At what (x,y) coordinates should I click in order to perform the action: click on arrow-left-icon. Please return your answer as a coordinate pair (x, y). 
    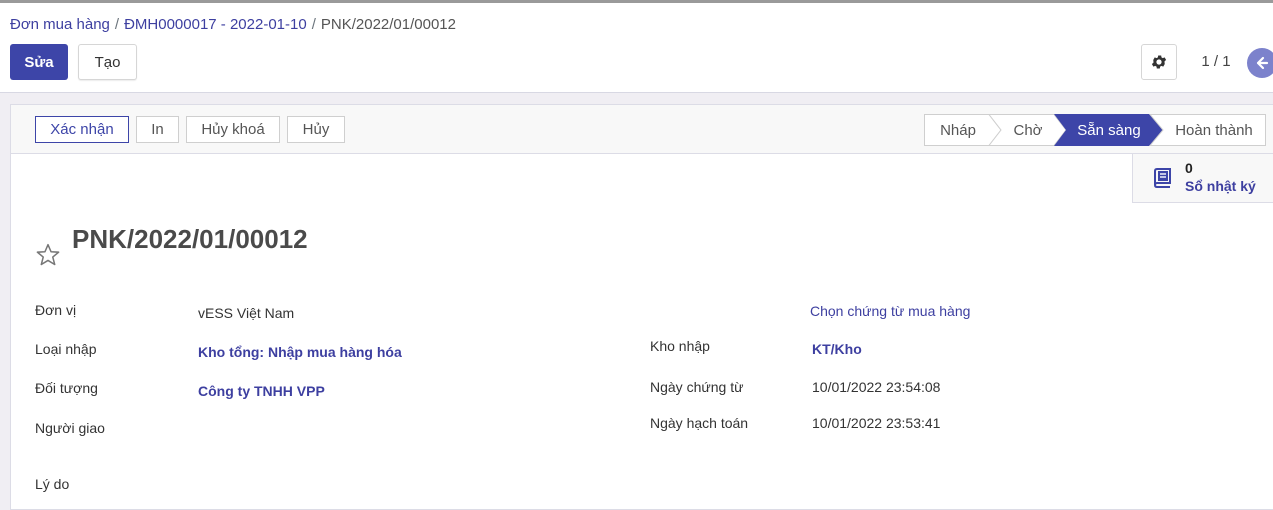
    Looking at the image, I should click on (1262, 63).